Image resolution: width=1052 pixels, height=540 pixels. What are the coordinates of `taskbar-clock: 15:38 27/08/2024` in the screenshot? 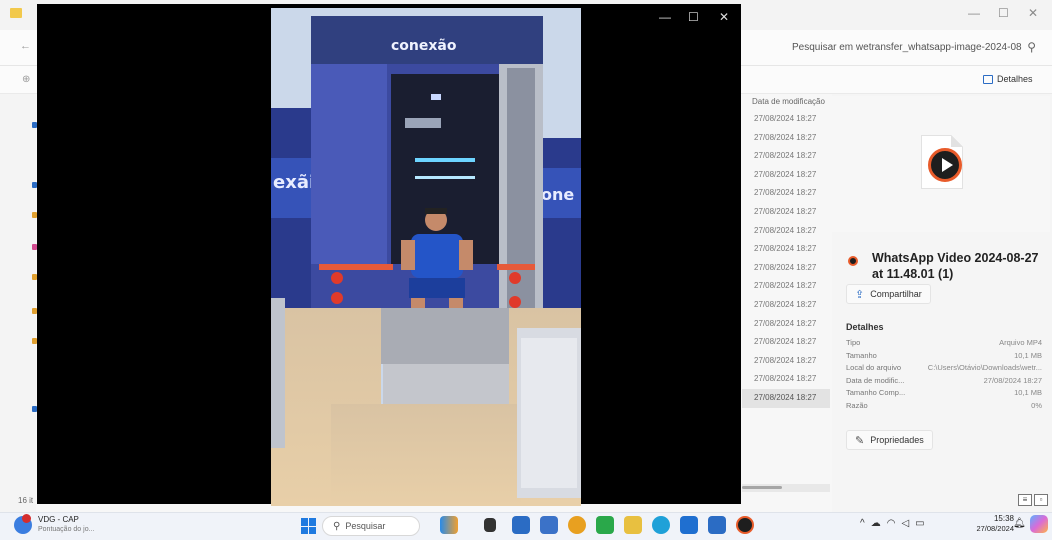 It's located at (986, 524).